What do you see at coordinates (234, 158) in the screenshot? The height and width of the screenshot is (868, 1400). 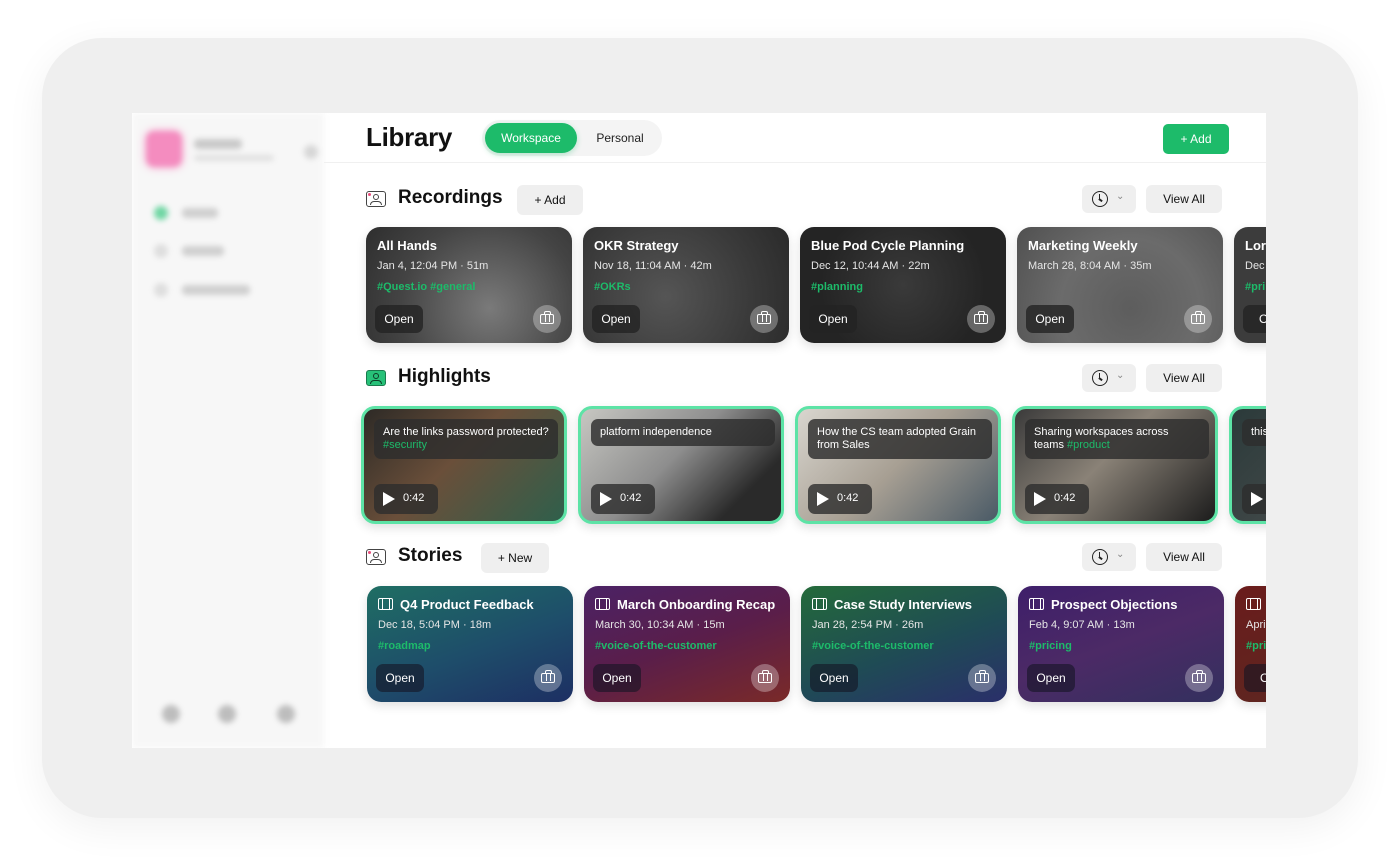 I see `workspace-subtitle` at bounding box center [234, 158].